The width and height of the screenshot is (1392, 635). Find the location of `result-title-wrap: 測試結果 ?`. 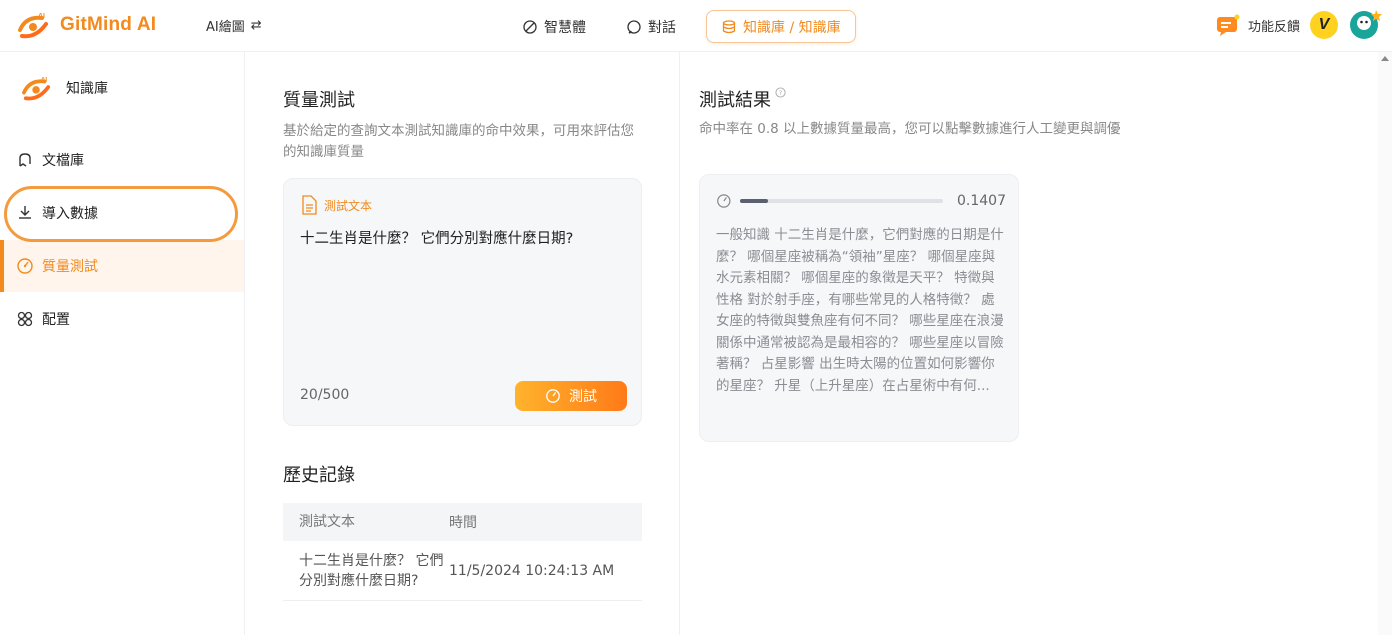

result-title-wrap: 測試結果 ? is located at coordinates (742, 99).